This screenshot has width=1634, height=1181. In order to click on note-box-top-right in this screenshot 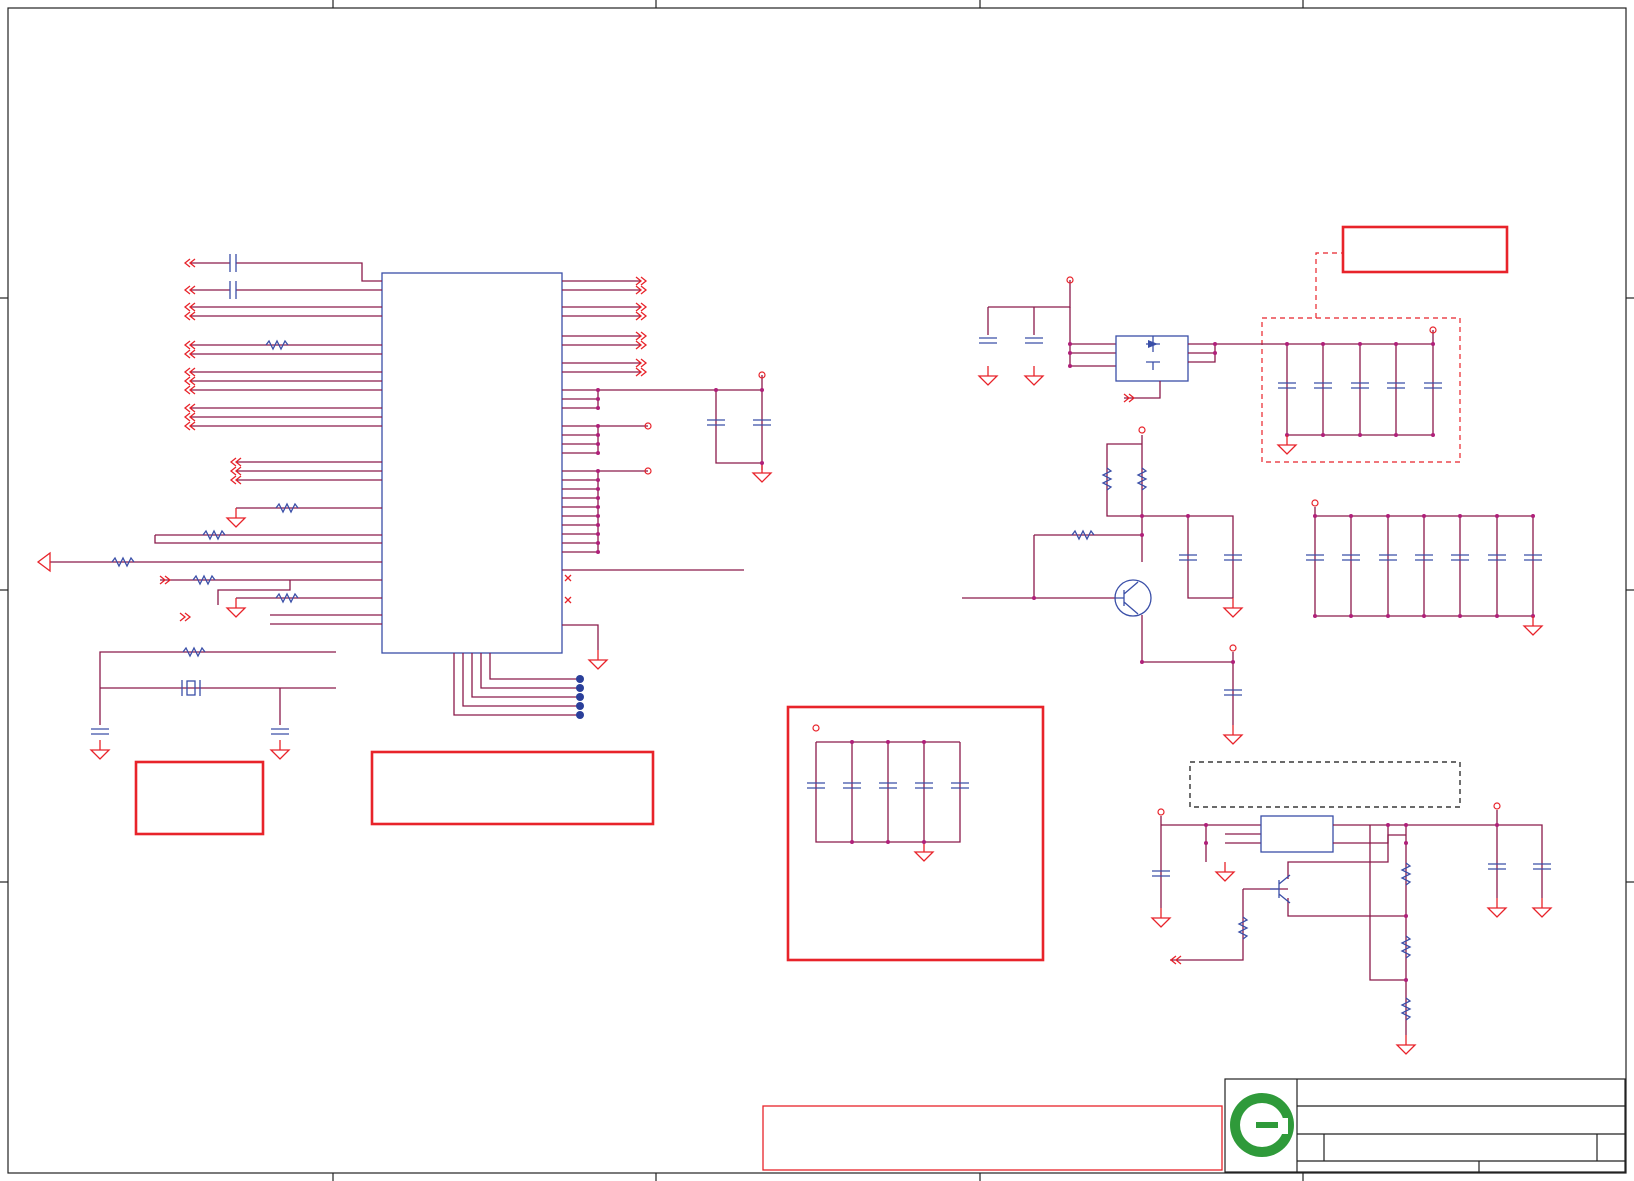, I will do `click(1425, 249)`.